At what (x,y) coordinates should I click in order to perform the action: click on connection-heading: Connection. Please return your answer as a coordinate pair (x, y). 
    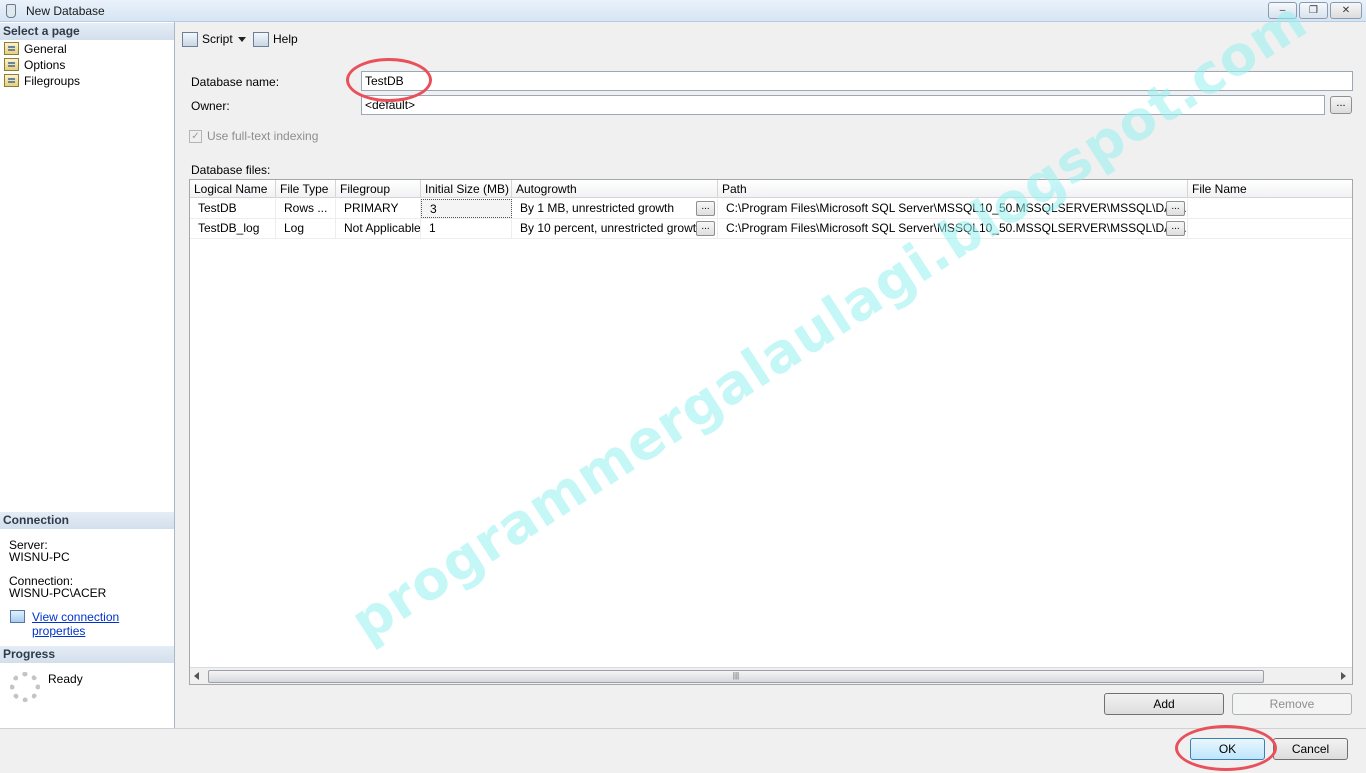
    Looking at the image, I should click on (87, 520).